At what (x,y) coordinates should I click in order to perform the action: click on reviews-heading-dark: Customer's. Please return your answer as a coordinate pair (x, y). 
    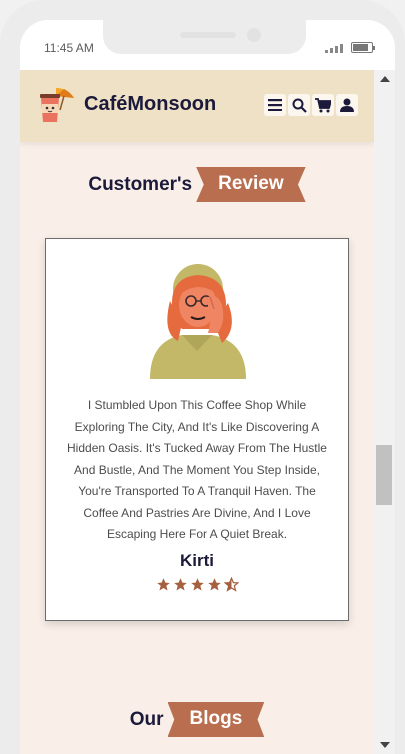
    Looking at the image, I should click on (140, 184).